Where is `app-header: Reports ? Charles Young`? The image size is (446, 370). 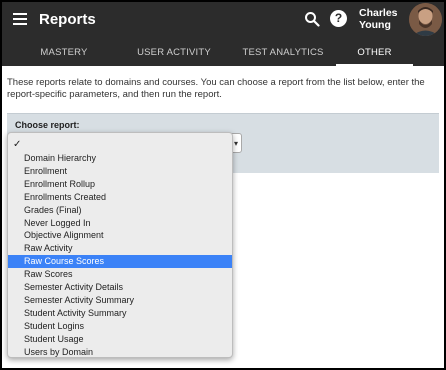 app-header: Reports ? Charles Young is located at coordinates (223, 20).